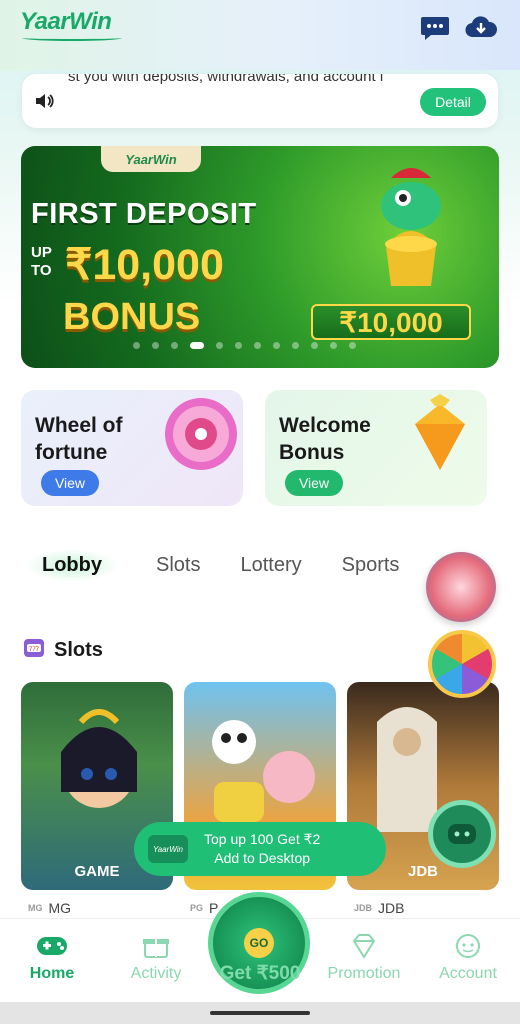  What do you see at coordinates (151, 159) in the screenshot?
I see `banner-logo: YaarWin` at bounding box center [151, 159].